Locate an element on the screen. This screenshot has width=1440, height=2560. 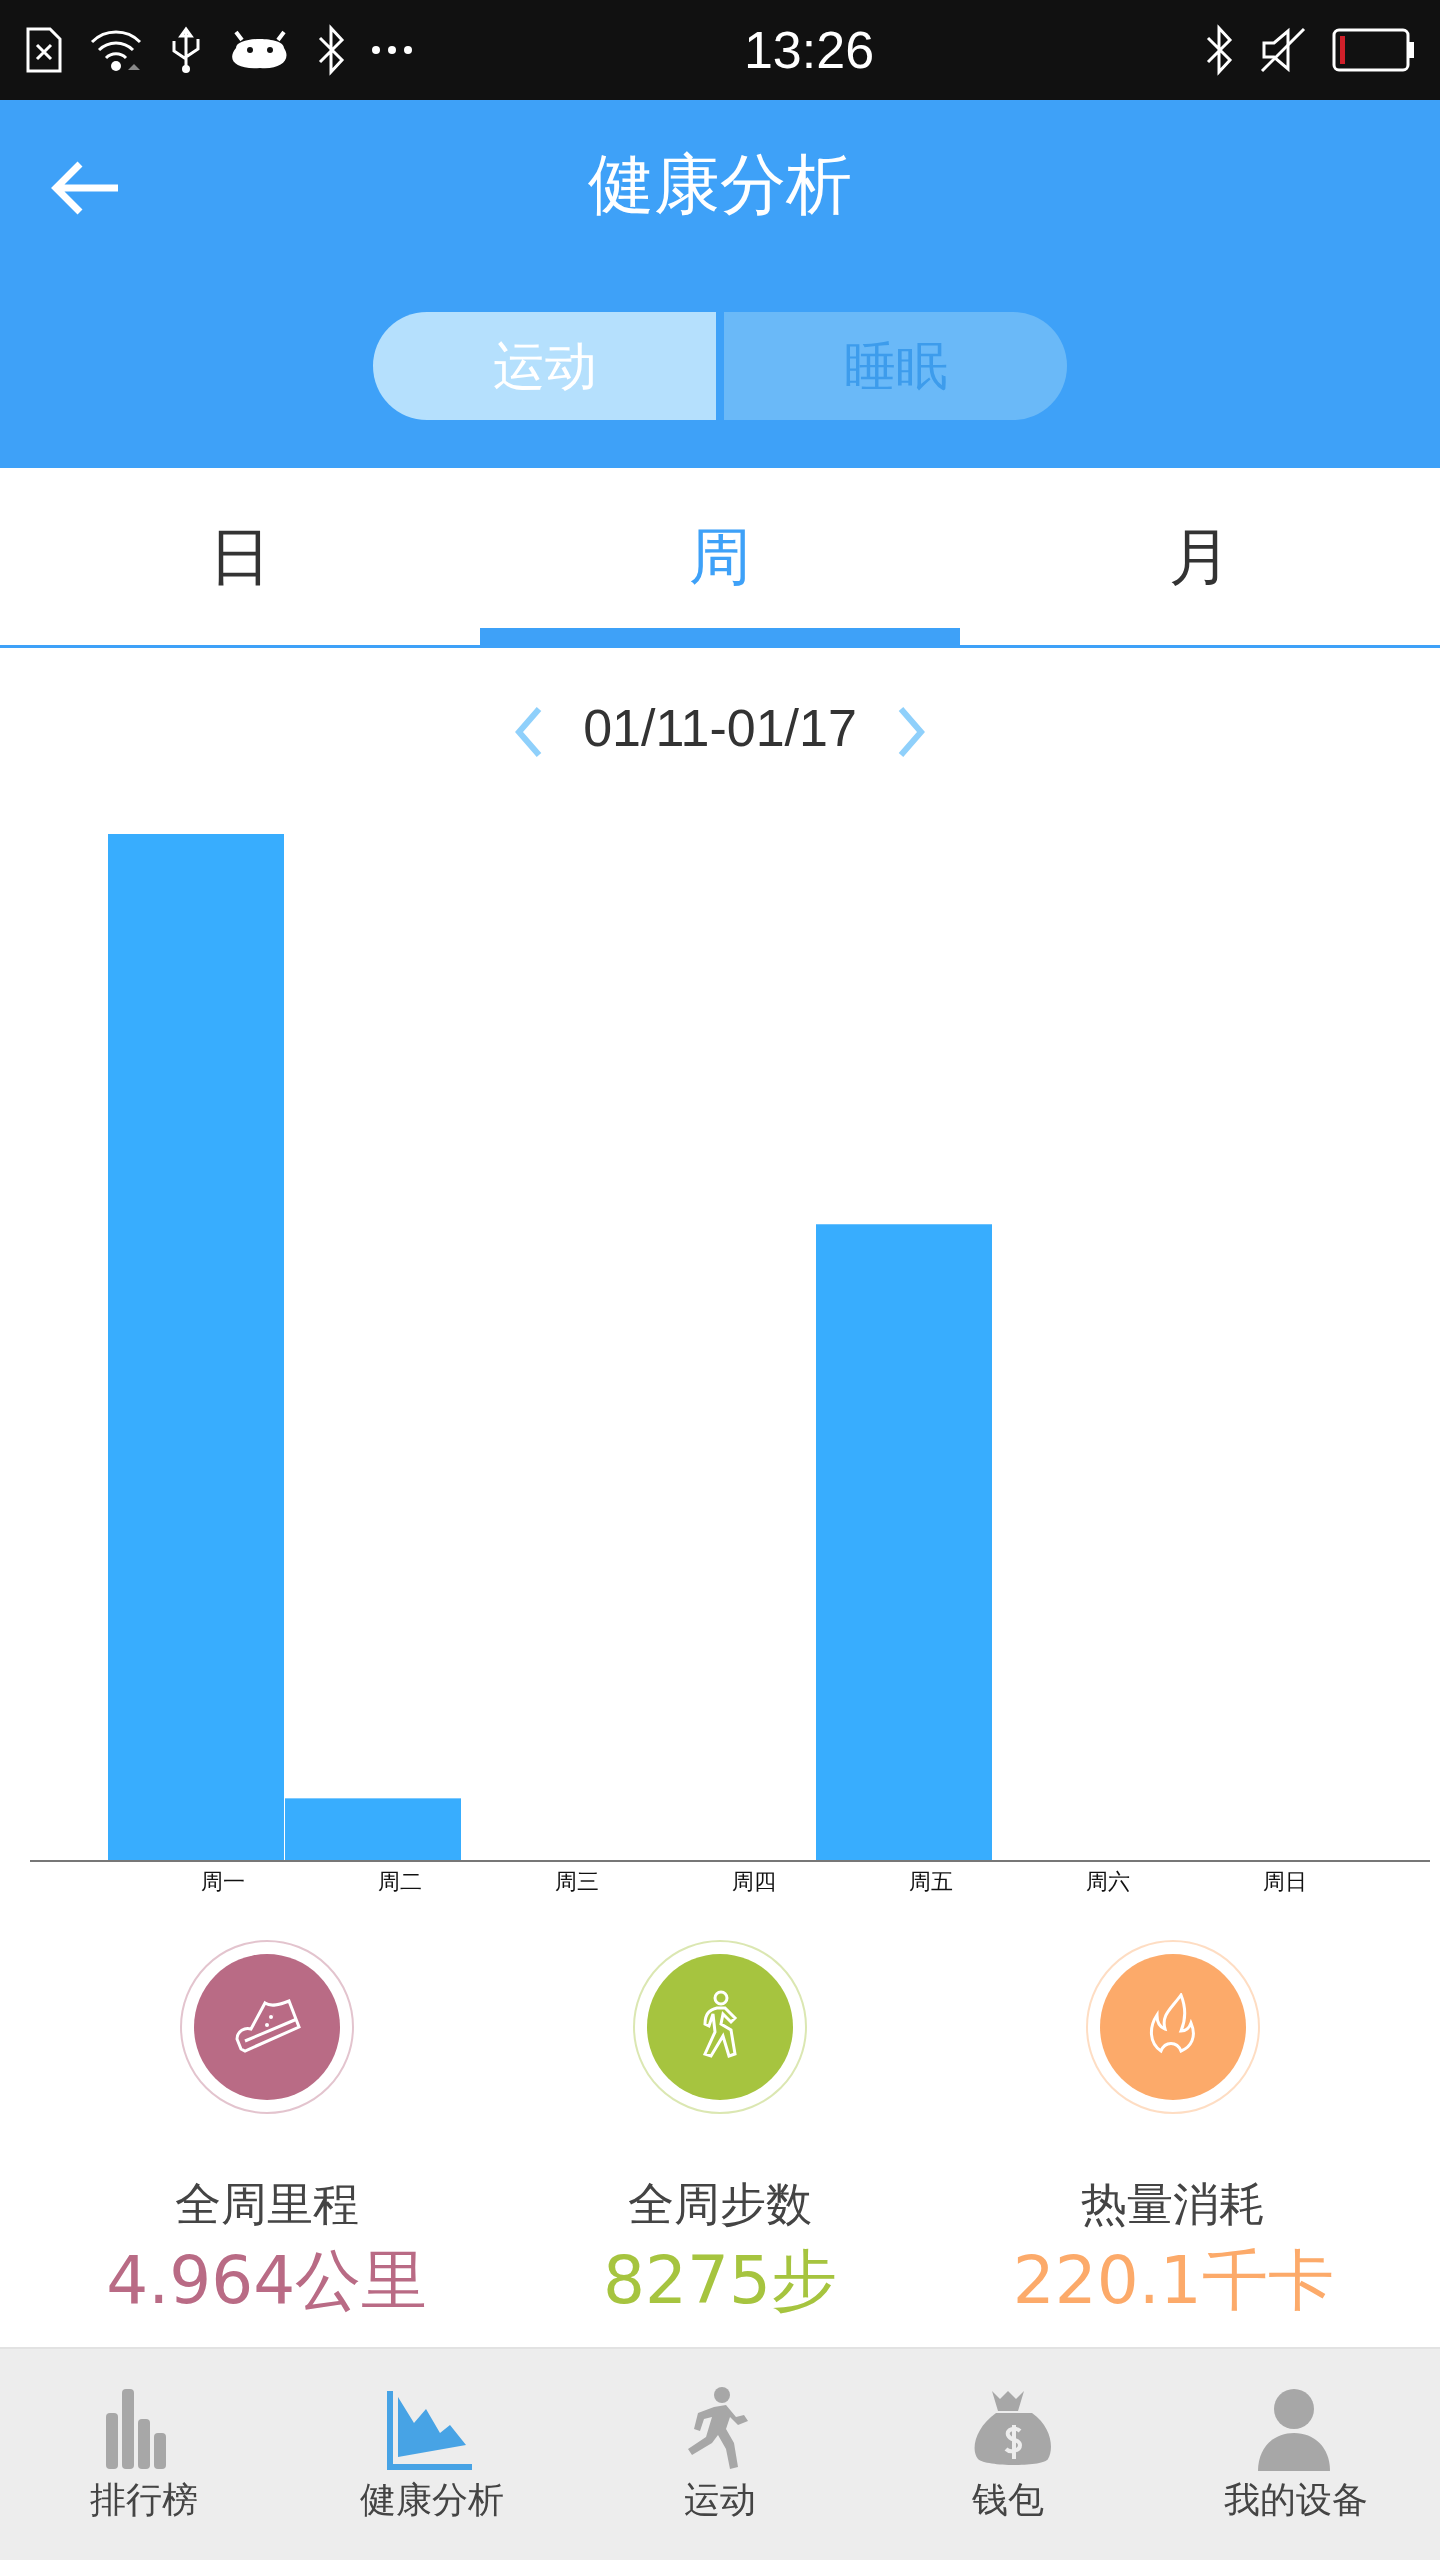
nav-item: 我的设备 is located at coordinates (1296, 2454).